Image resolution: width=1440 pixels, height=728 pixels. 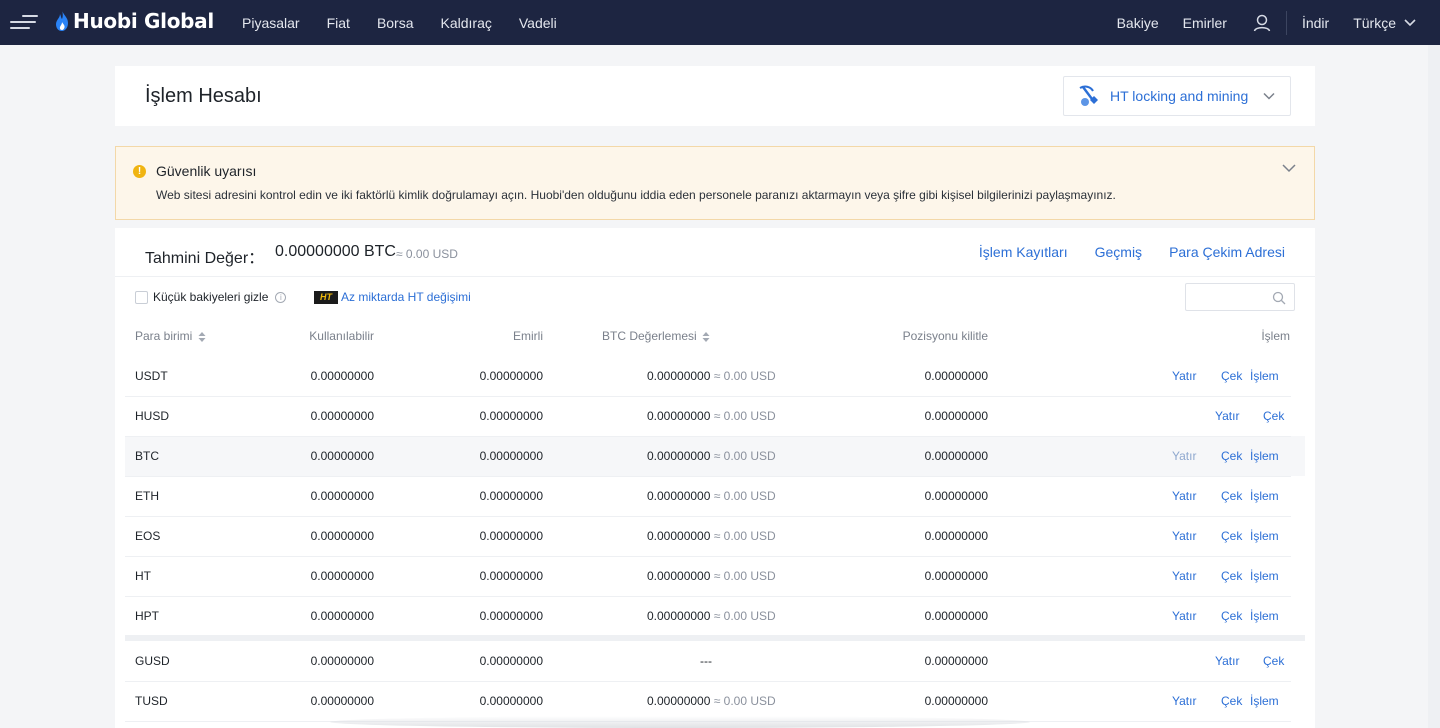 I want to click on ht-swap-label: Az miktarda HT değişimi, so click(x=406, y=297).